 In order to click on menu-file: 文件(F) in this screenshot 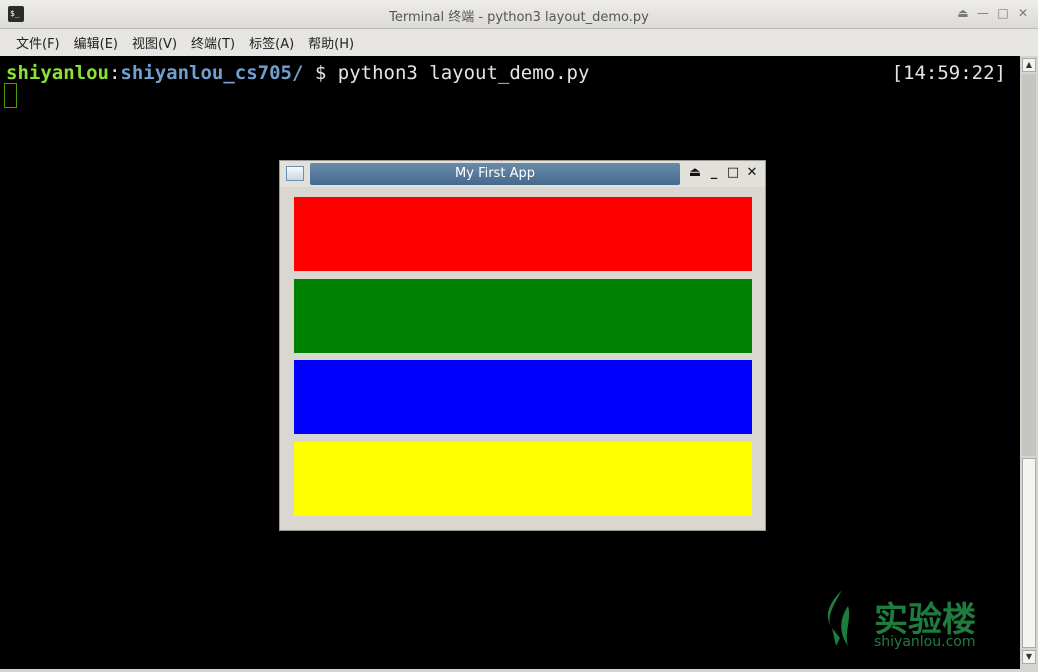, I will do `click(38, 42)`.